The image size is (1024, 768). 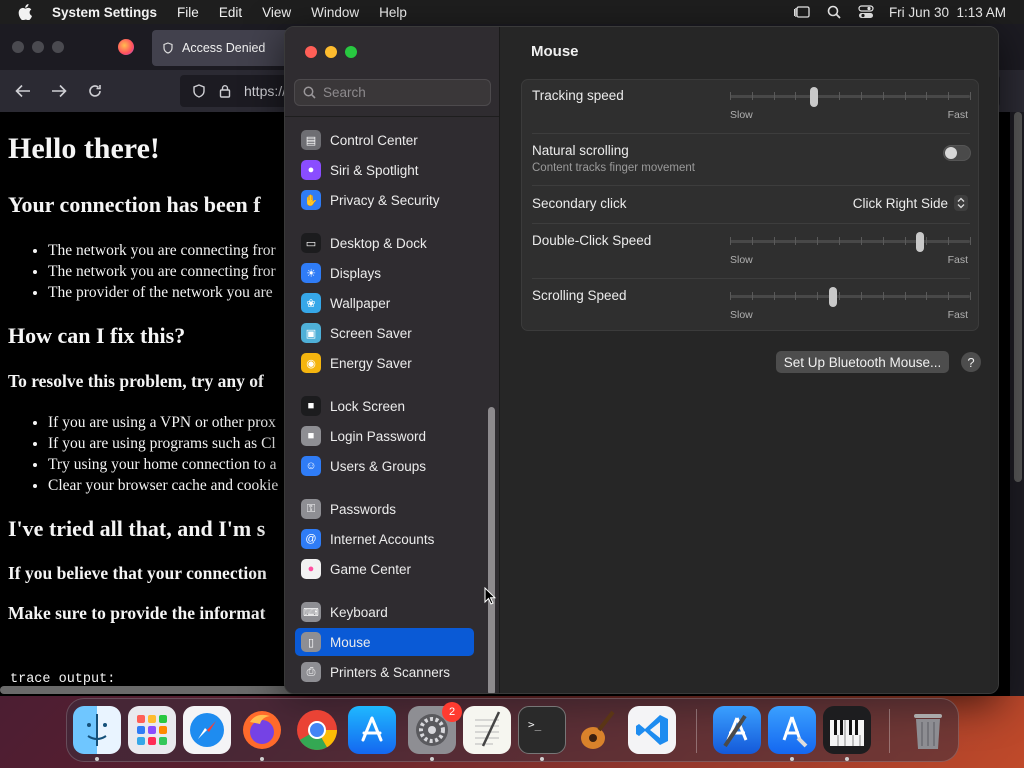 I want to click on sidebar-item-label: Printers & Scanners, so click(x=390, y=672).